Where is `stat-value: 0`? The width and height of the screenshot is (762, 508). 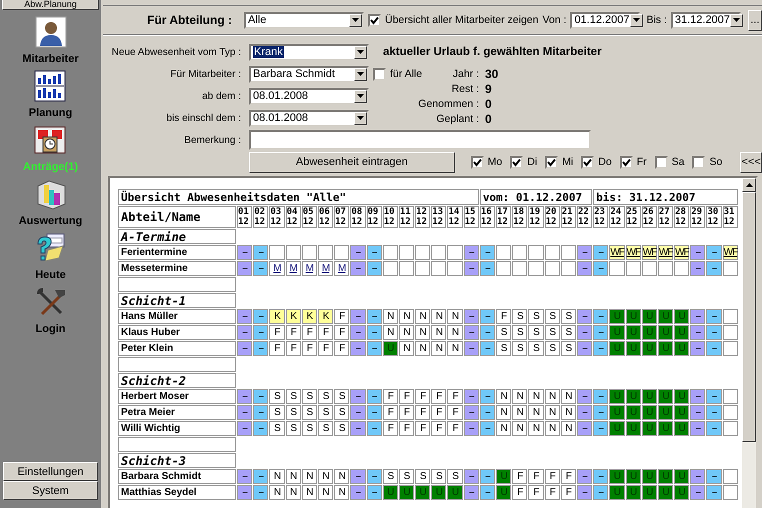 stat-value: 0 is located at coordinates (488, 103).